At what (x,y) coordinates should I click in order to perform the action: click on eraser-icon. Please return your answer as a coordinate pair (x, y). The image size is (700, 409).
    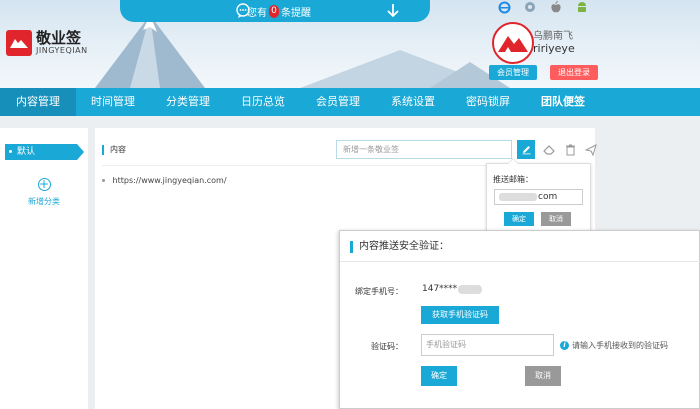
    Looking at the image, I should click on (548, 150).